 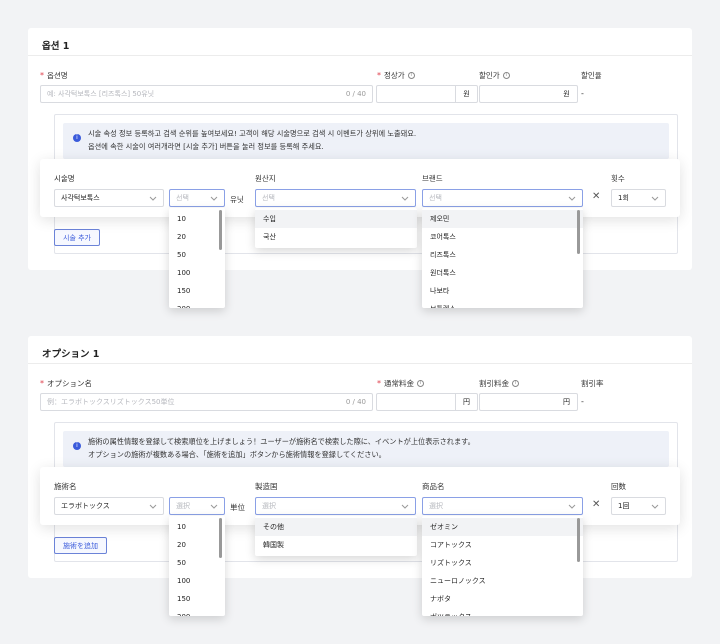 What do you see at coordinates (336, 545) in the screenshot?
I see `dropdown-option: 韓国製` at bounding box center [336, 545].